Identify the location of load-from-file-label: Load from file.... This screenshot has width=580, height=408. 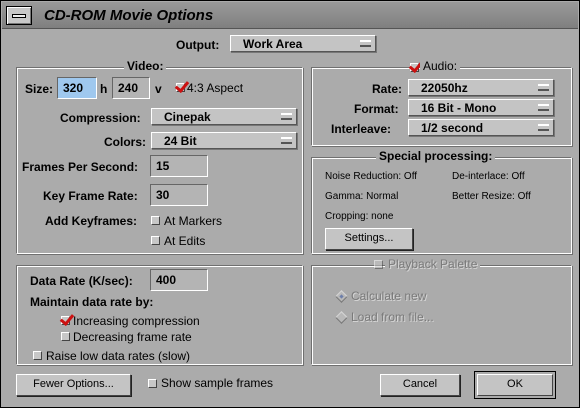
(392, 317).